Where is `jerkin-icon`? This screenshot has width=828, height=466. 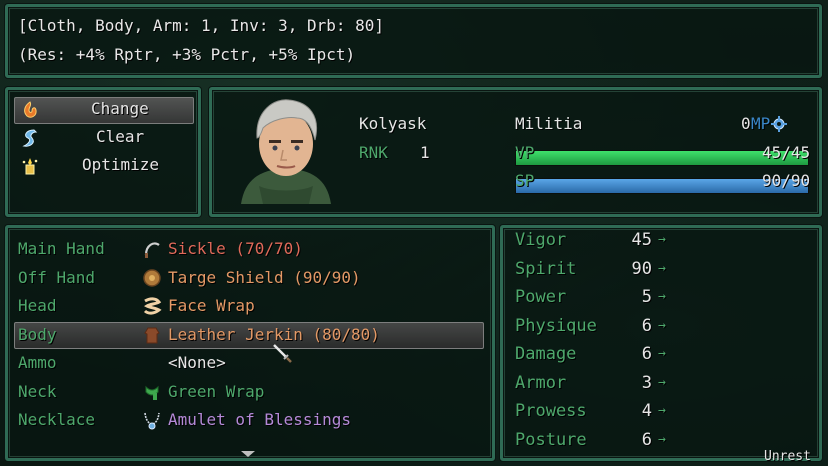 jerkin-icon is located at coordinates (152, 335).